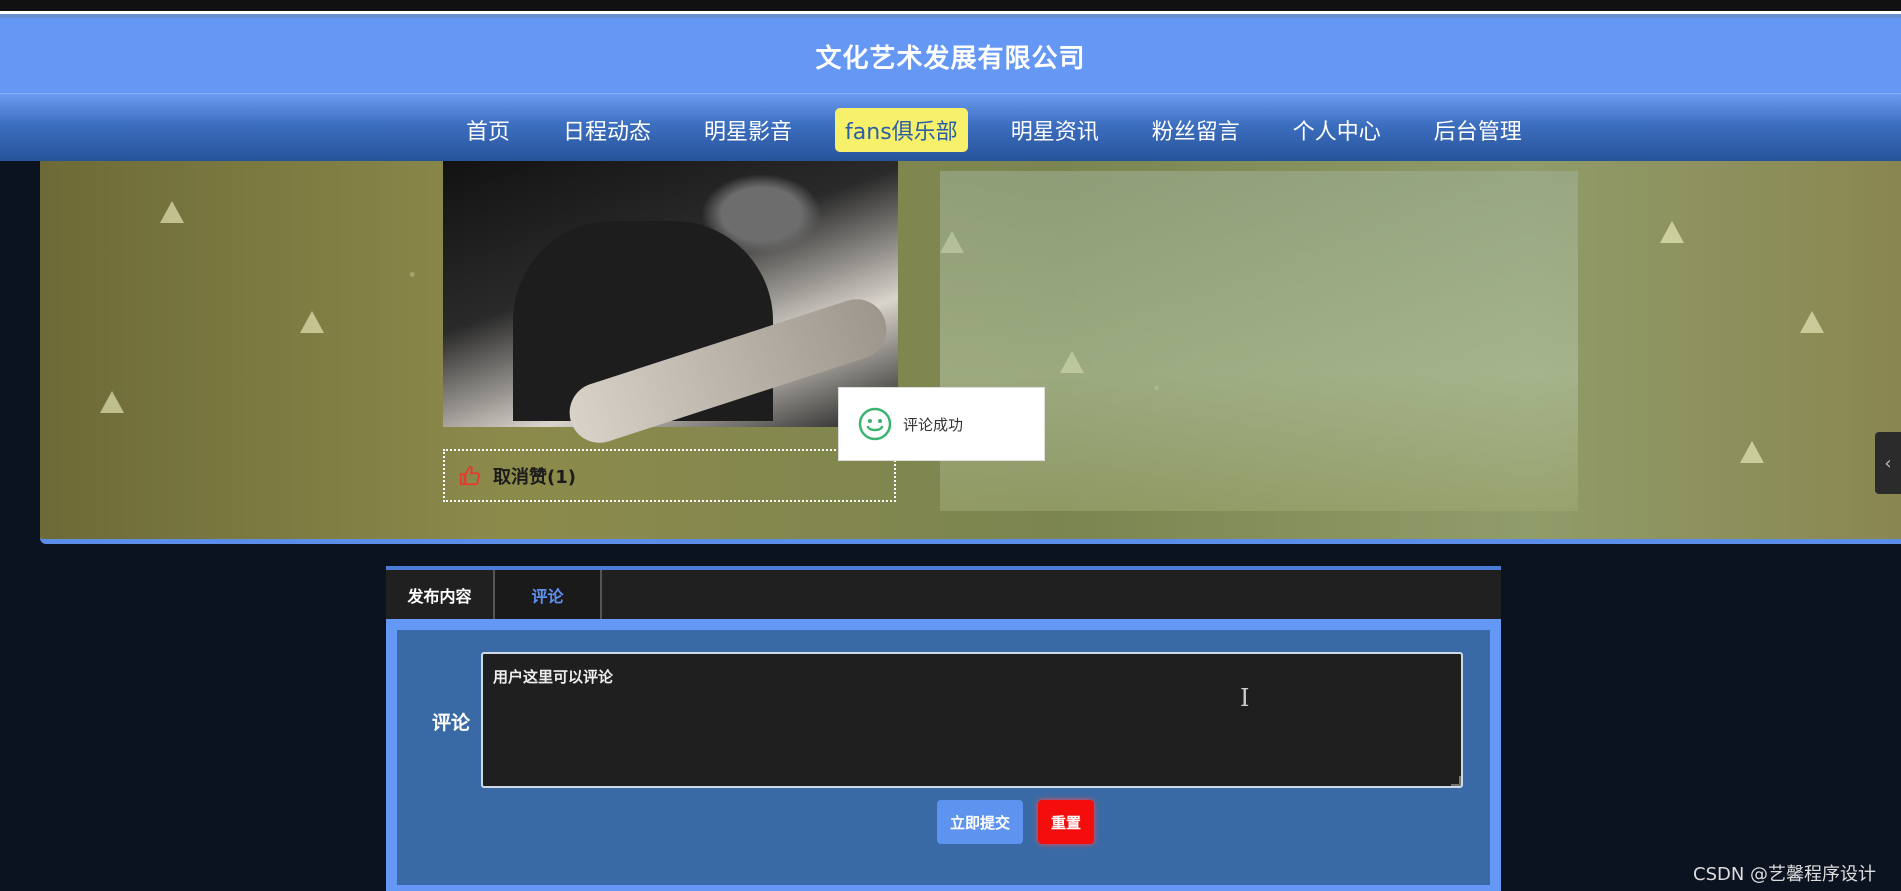  I want to click on nav-item-schedule: 日程动态, so click(607, 130).